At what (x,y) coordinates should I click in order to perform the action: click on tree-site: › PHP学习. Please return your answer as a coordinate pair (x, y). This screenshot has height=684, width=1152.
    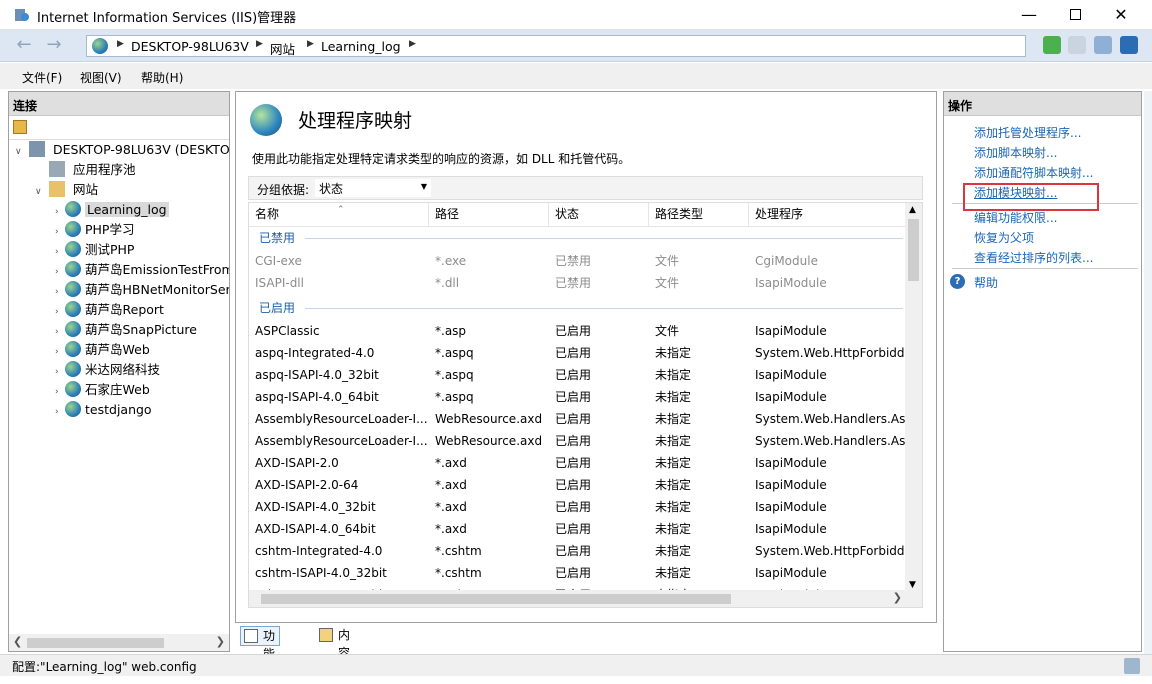
    Looking at the image, I should click on (94, 230).